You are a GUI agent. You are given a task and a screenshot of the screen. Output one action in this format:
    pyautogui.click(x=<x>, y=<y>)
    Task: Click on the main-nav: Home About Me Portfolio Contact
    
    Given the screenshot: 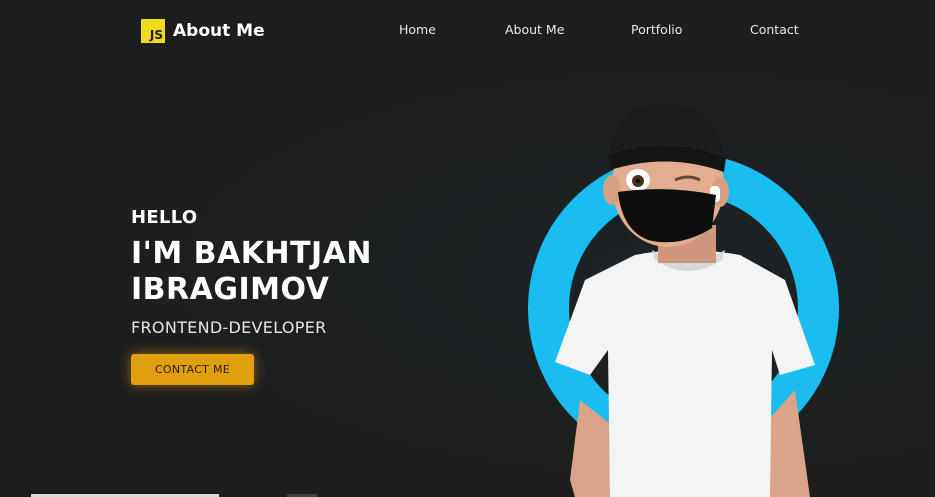 What is the action you would take?
    pyautogui.click(x=467, y=32)
    